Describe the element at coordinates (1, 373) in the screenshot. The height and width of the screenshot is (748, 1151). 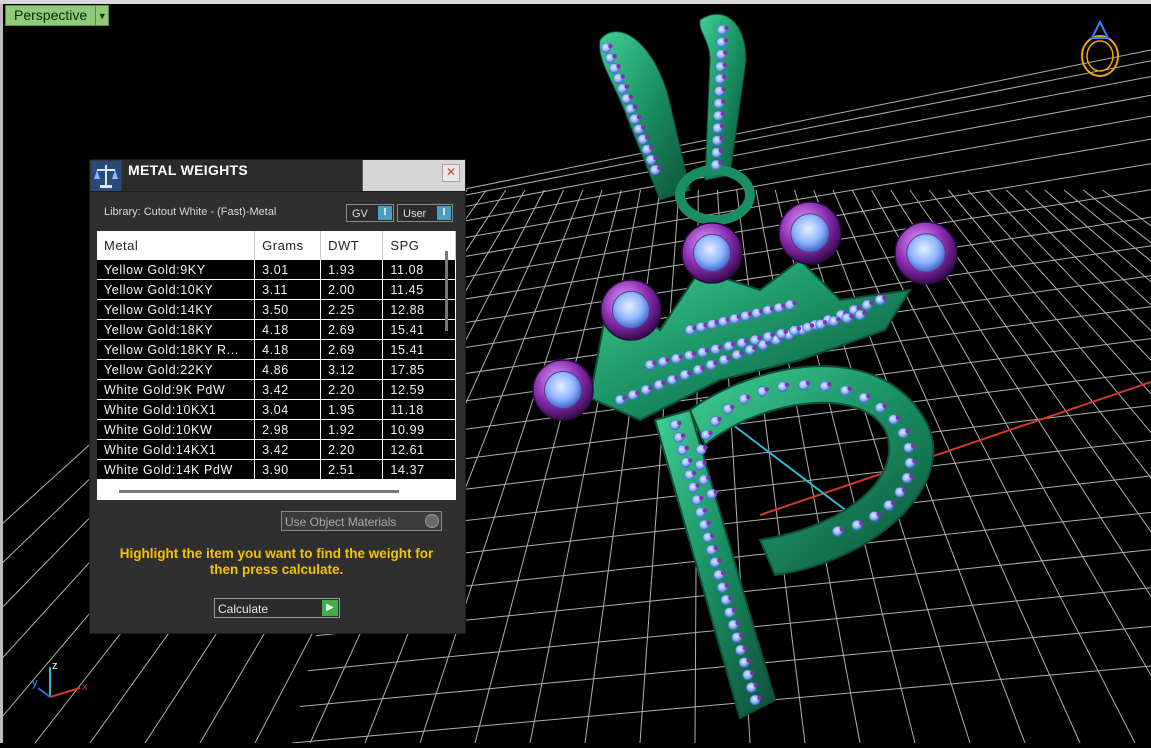
I see `left-edge` at that location.